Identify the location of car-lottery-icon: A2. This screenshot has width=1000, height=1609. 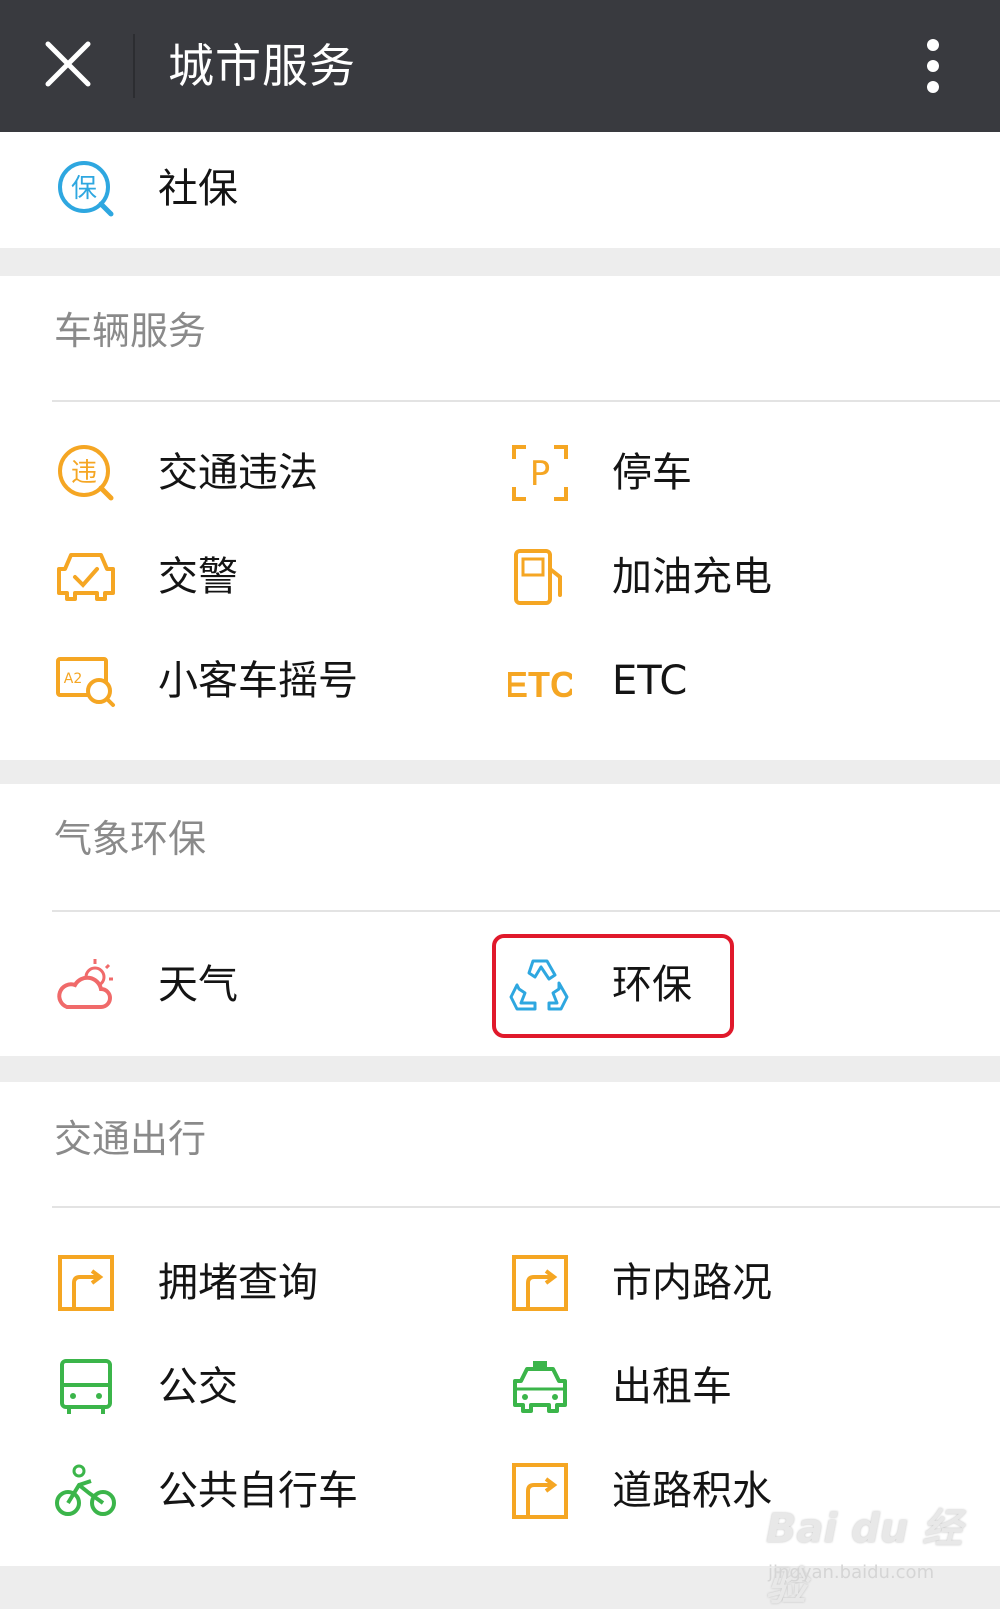
(86, 681).